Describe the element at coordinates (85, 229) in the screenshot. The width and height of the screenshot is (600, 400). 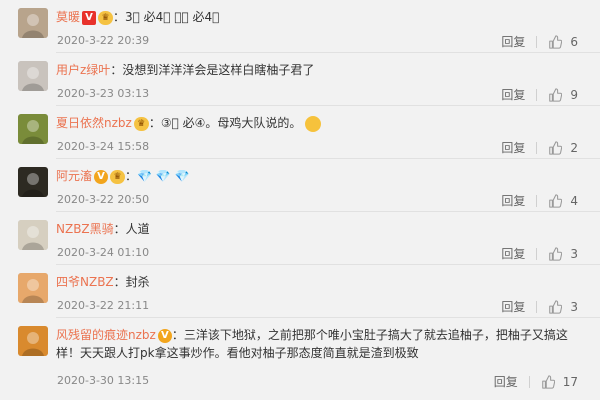
I see `comment-username: NZBZ黑骑` at that location.